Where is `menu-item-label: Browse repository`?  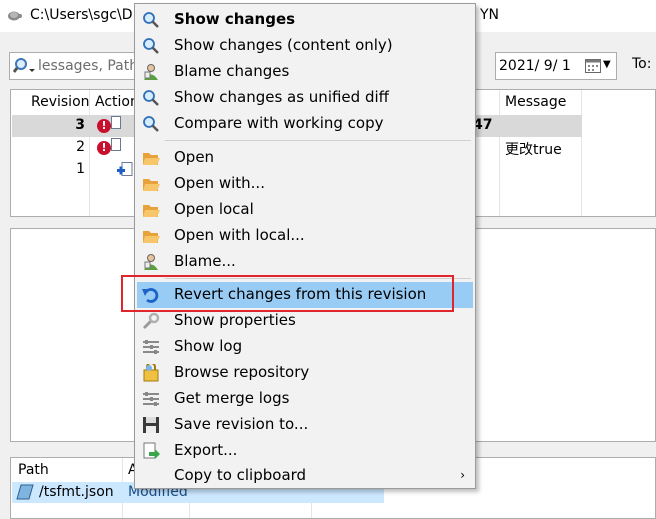 menu-item-label: Browse repository is located at coordinates (242, 372).